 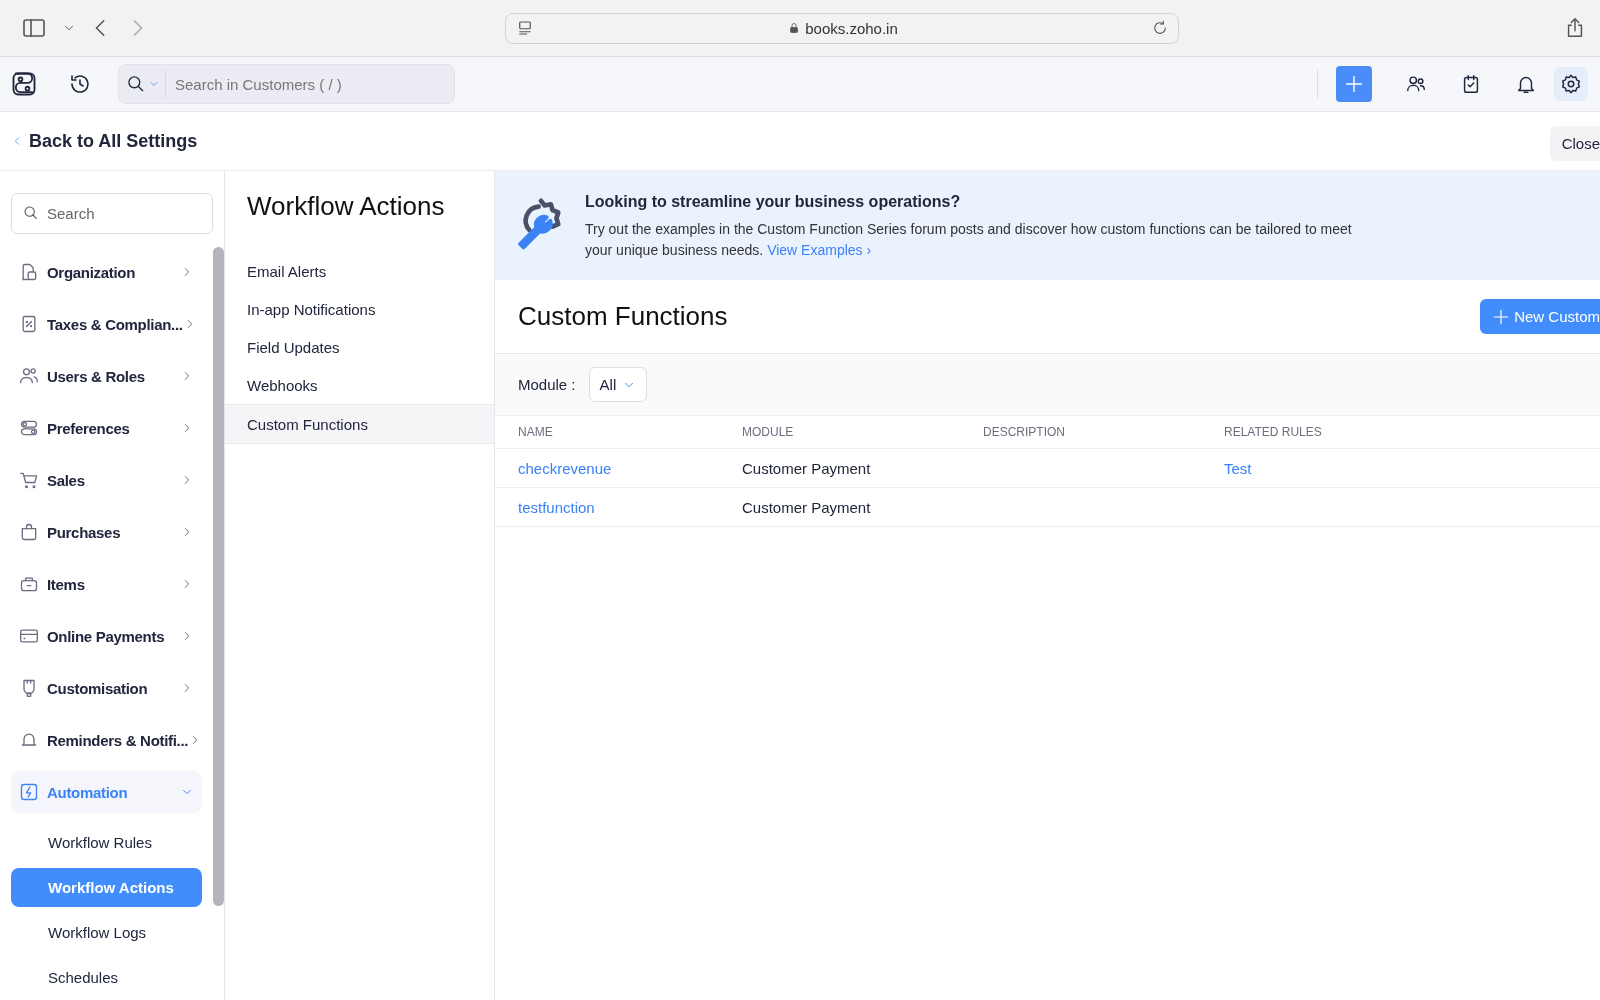 What do you see at coordinates (17, 141) in the screenshot?
I see `back-chevron-icon` at bounding box center [17, 141].